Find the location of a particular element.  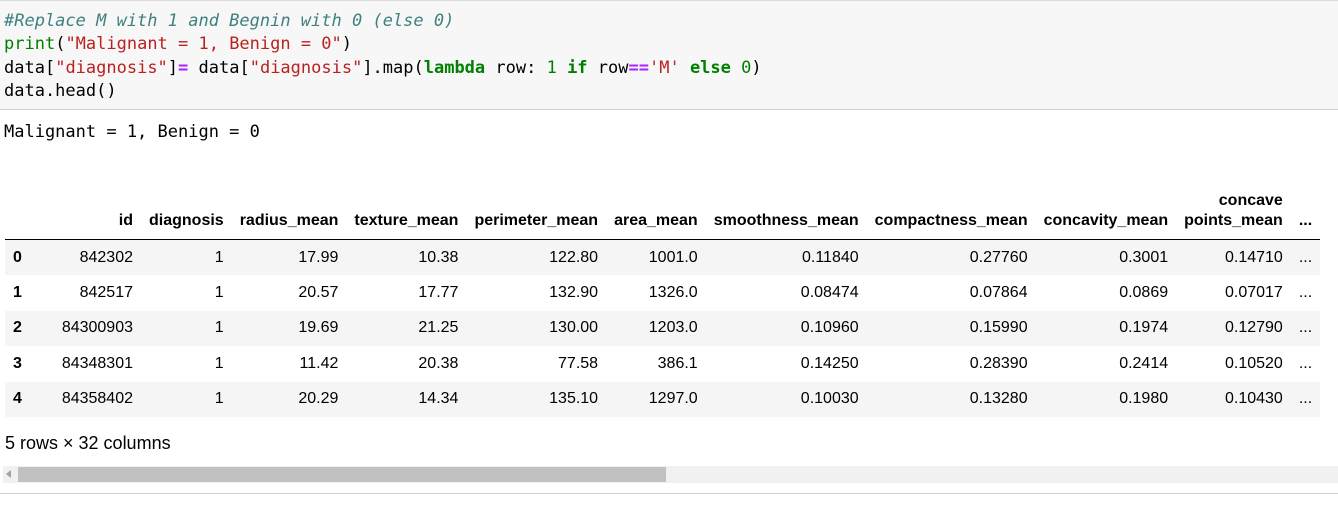

col-header-area-mean: area_mean is located at coordinates (656, 211).